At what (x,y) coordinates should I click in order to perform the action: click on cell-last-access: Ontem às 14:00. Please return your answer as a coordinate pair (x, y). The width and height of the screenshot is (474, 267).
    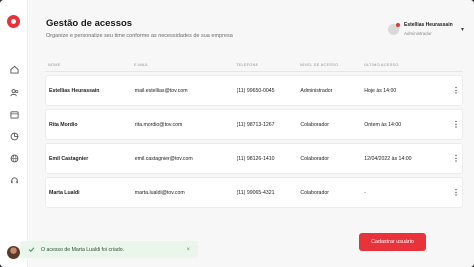
    Looking at the image, I should click on (383, 124).